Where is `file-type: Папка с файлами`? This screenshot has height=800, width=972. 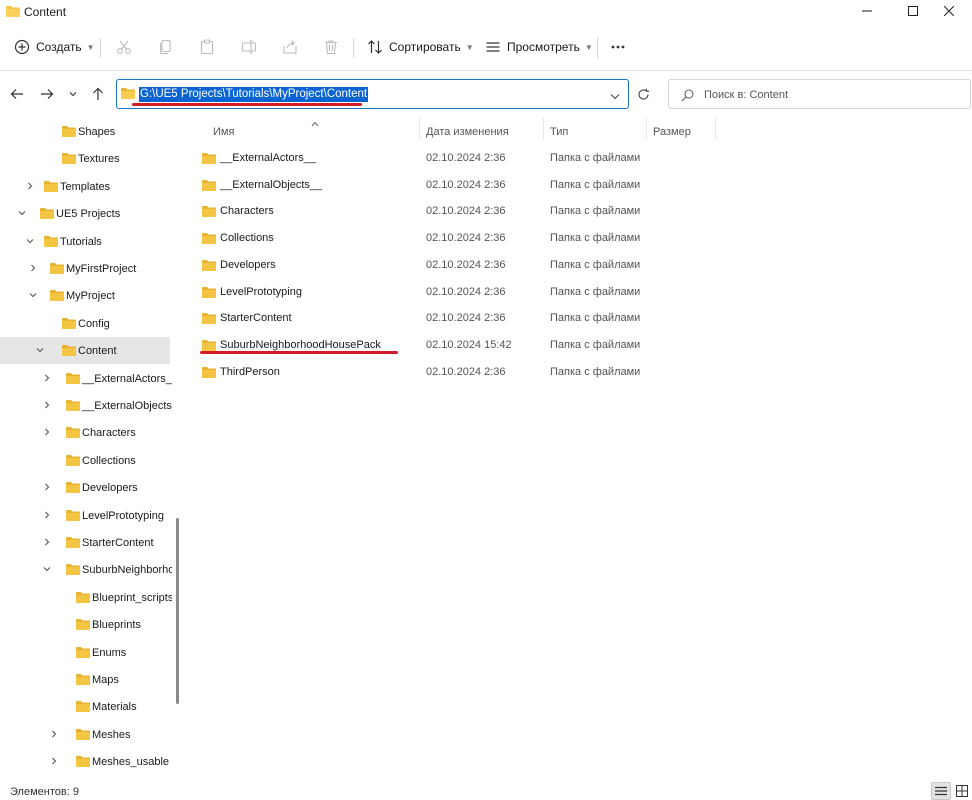 file-type: Папка с файлами is located at coordinates (595, 264).